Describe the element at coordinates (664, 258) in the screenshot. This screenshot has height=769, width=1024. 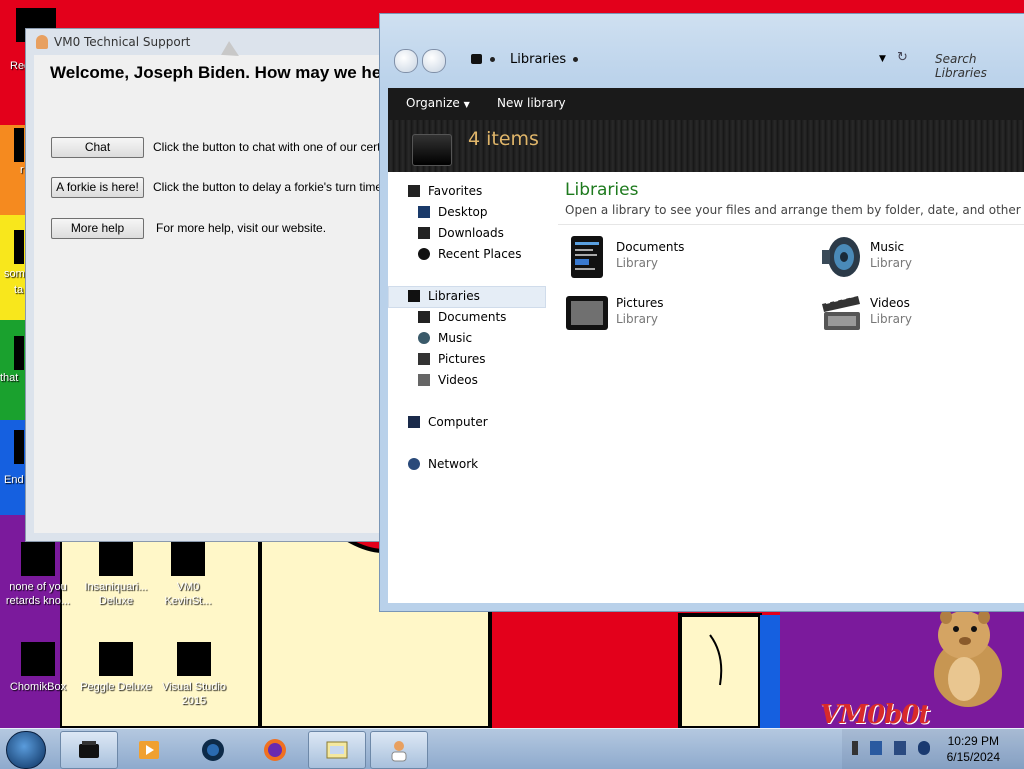
I see `library-item-documents: Documents Library` at that location.